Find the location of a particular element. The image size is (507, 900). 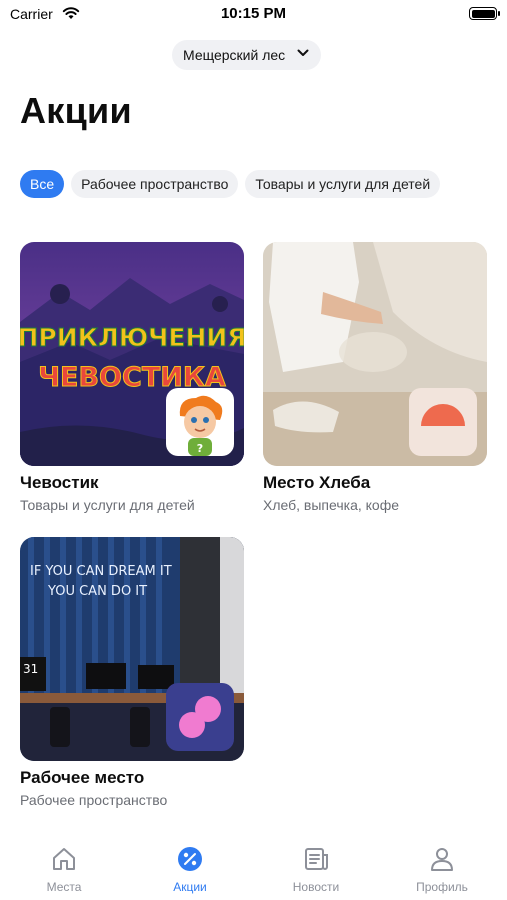

neon-sign-line2: YOU CAN DO IT is located at coordinates (97, 591).